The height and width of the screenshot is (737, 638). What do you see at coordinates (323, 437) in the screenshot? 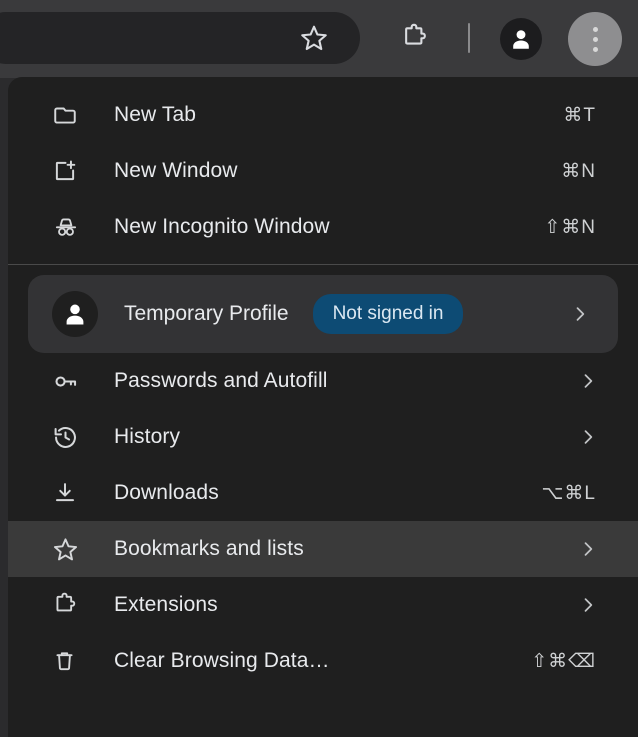
I see `menu-item-history: History` at bounding box center [323, 437].